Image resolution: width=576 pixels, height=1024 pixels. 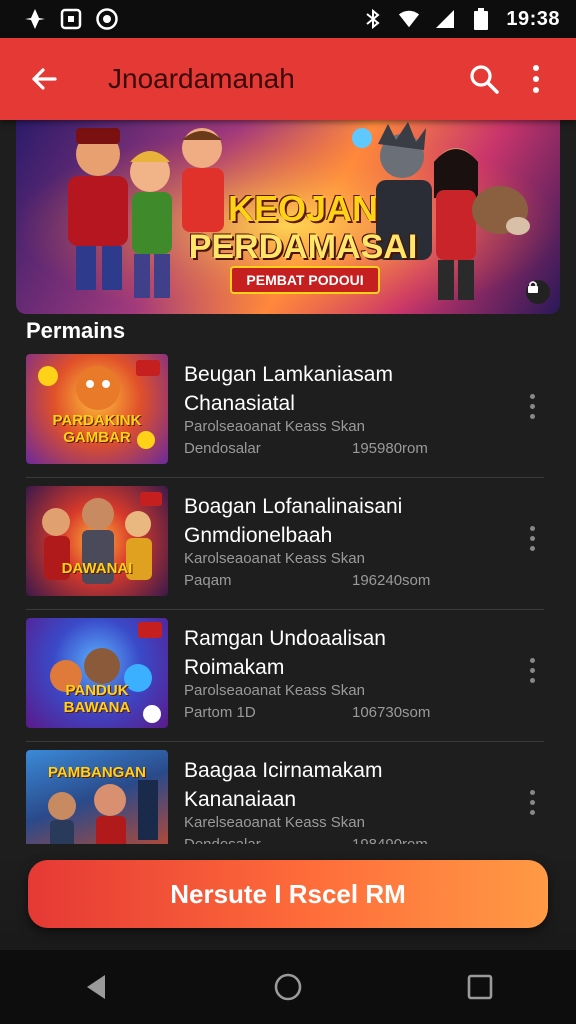 I want to click on item-thumbnail: DAWANAI, so click(x=97, y=541).